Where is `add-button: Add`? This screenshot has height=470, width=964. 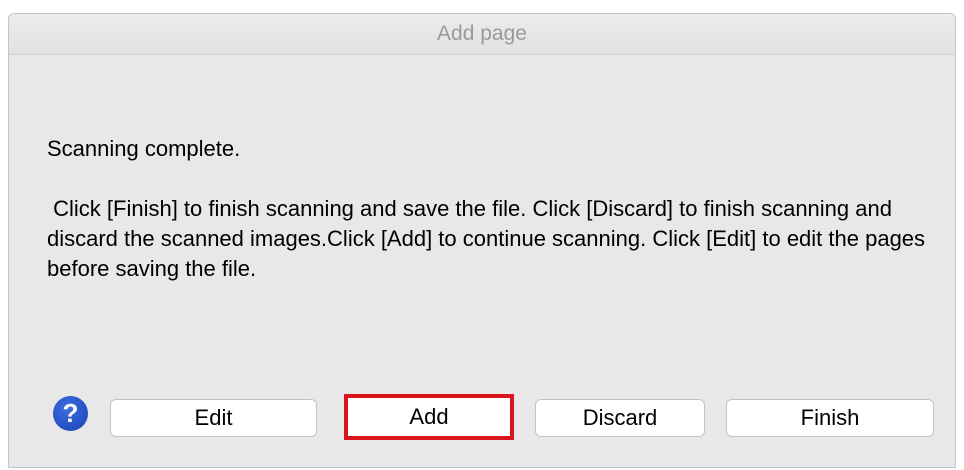 add-button: Add is located at coordinates (429, 417).